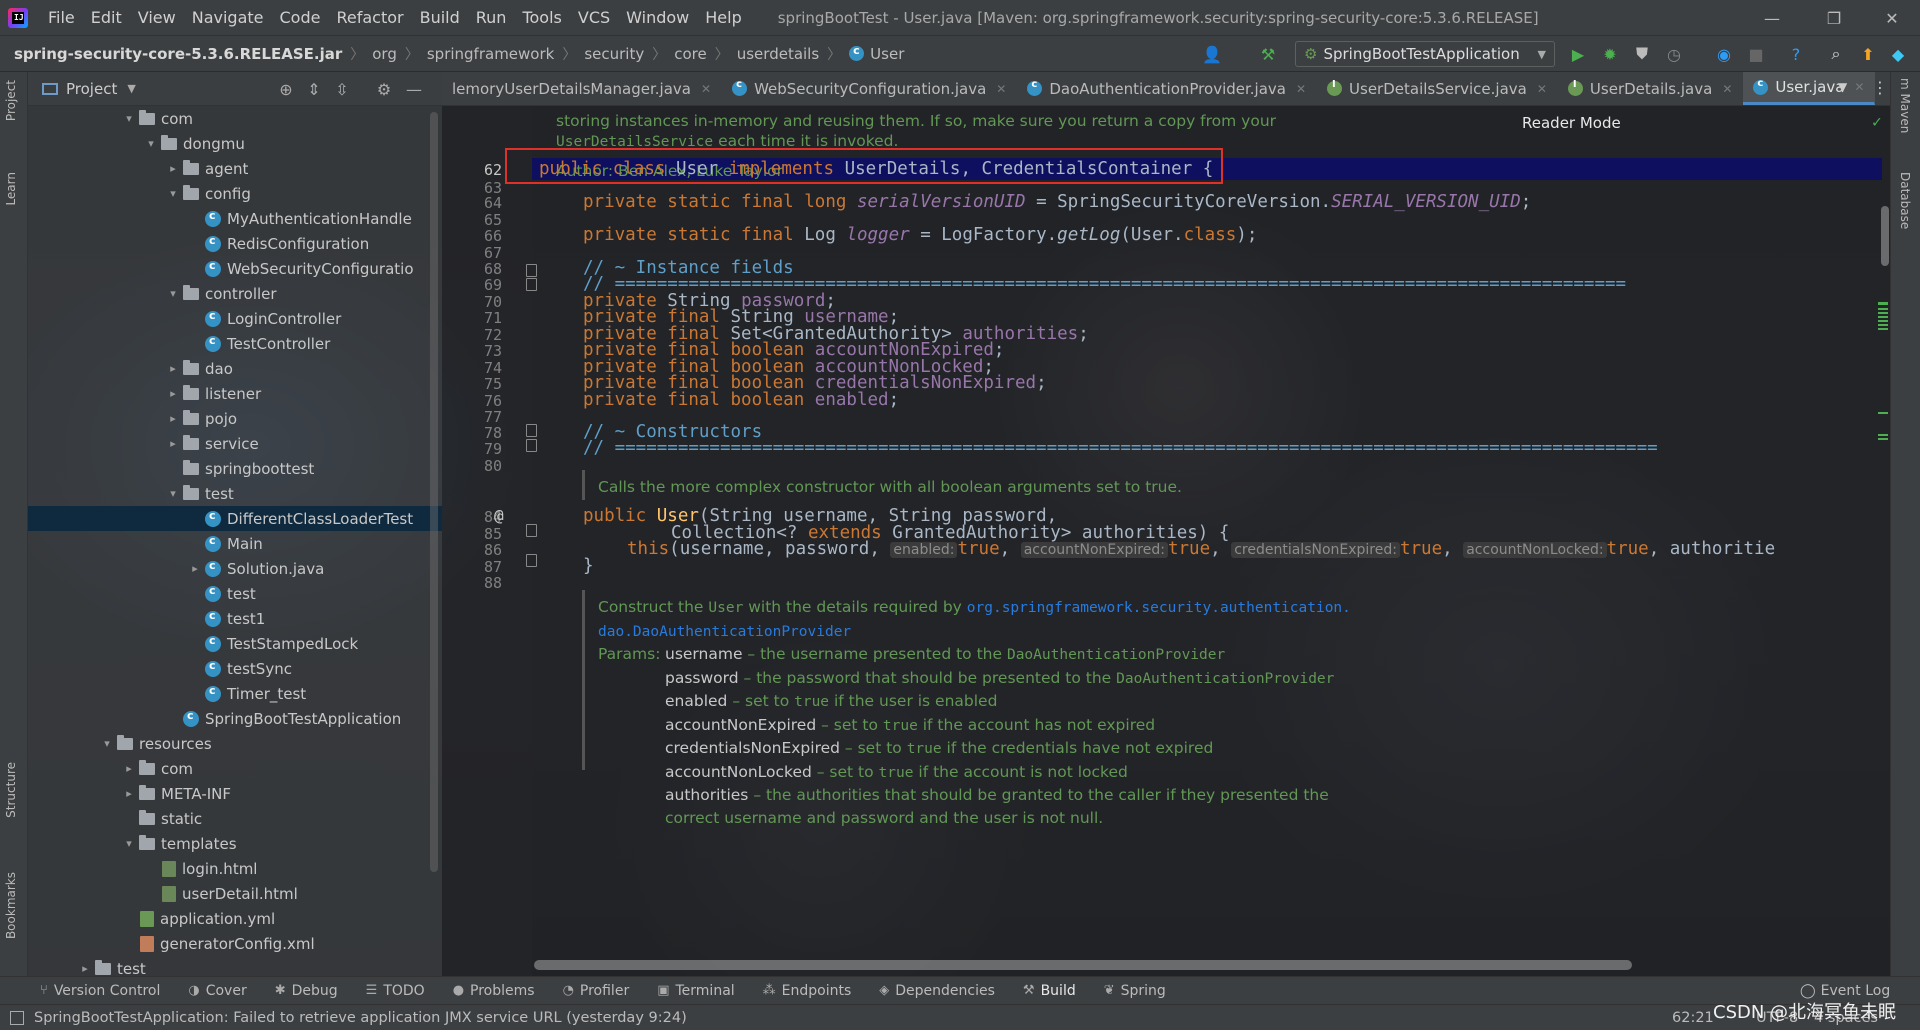 This screenshot has width=1920, height=1030. What do you see at coordinates (384, 89) in the screenshot?
I see `gear-icon: ⚙` at bounding box center [384, 89].